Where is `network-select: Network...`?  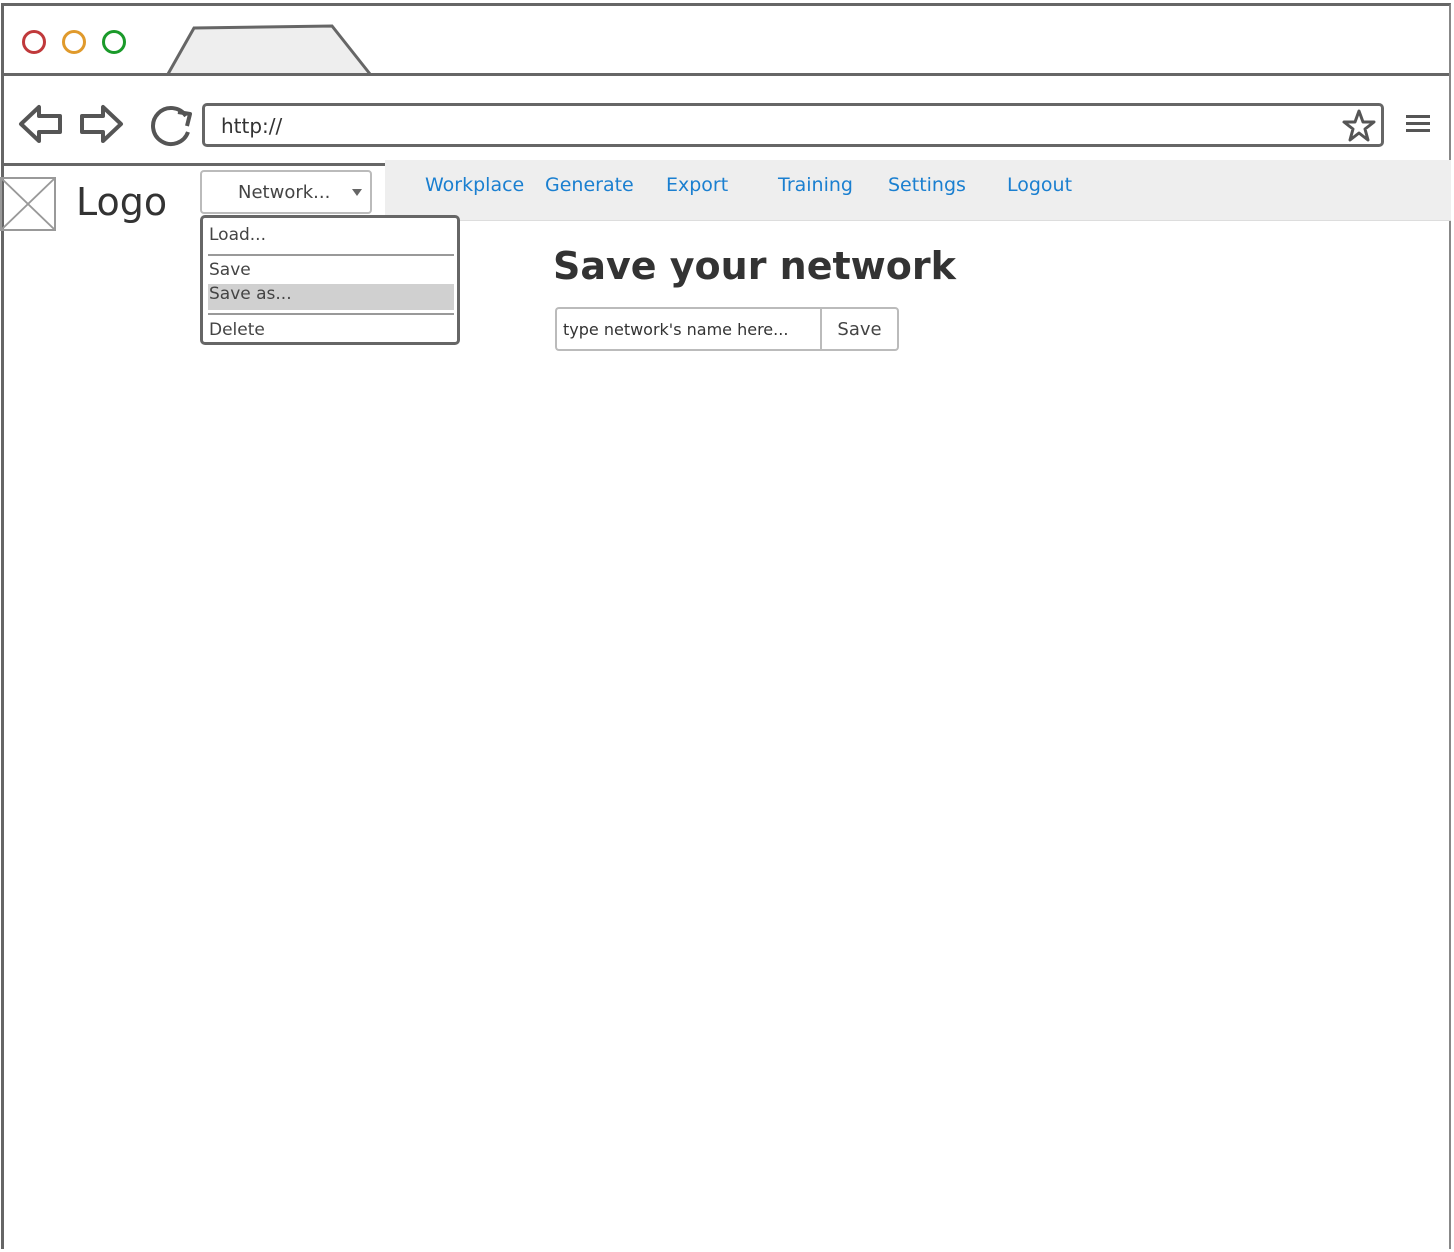 network-select: Network... is located at coordinates (286, 192).